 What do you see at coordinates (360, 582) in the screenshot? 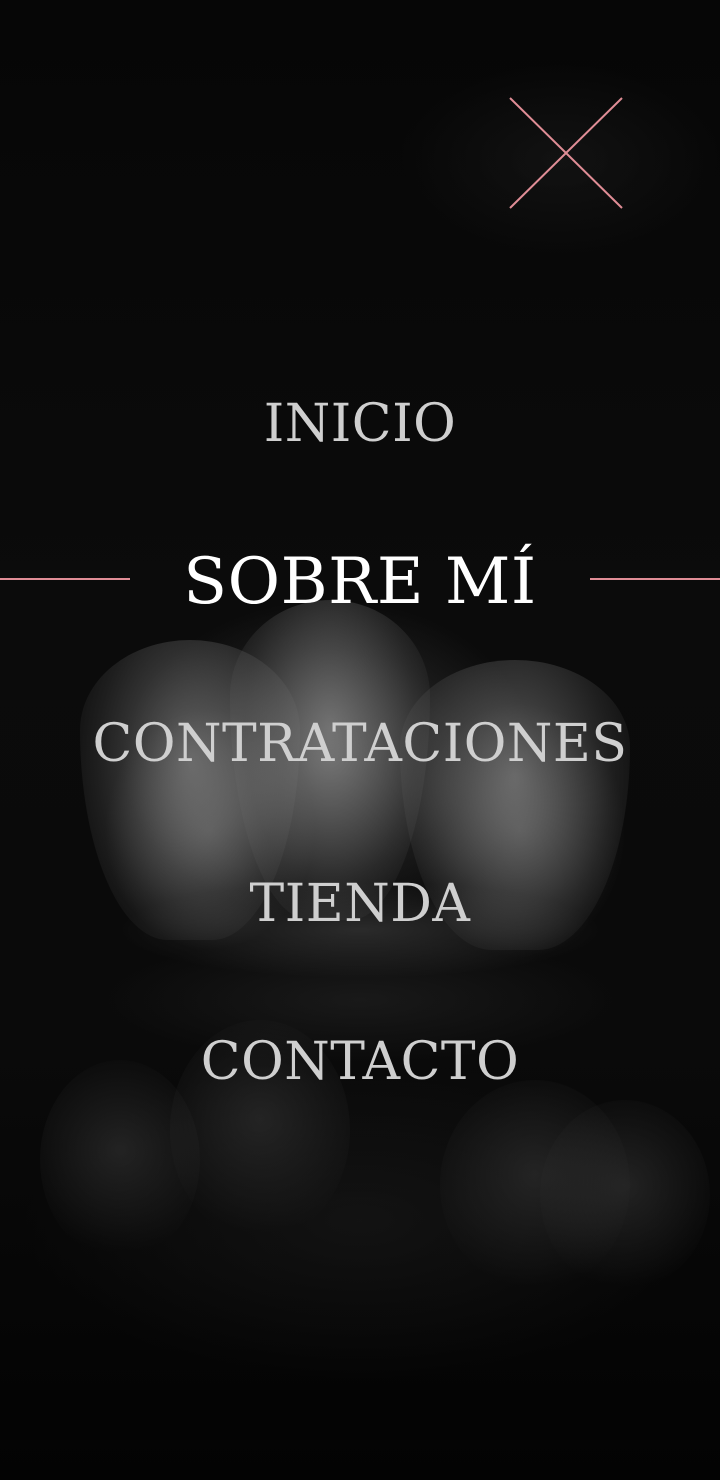
I see `menu-item-sobre-mi: SOBRE MÍ` at bounding box center [360, 582].